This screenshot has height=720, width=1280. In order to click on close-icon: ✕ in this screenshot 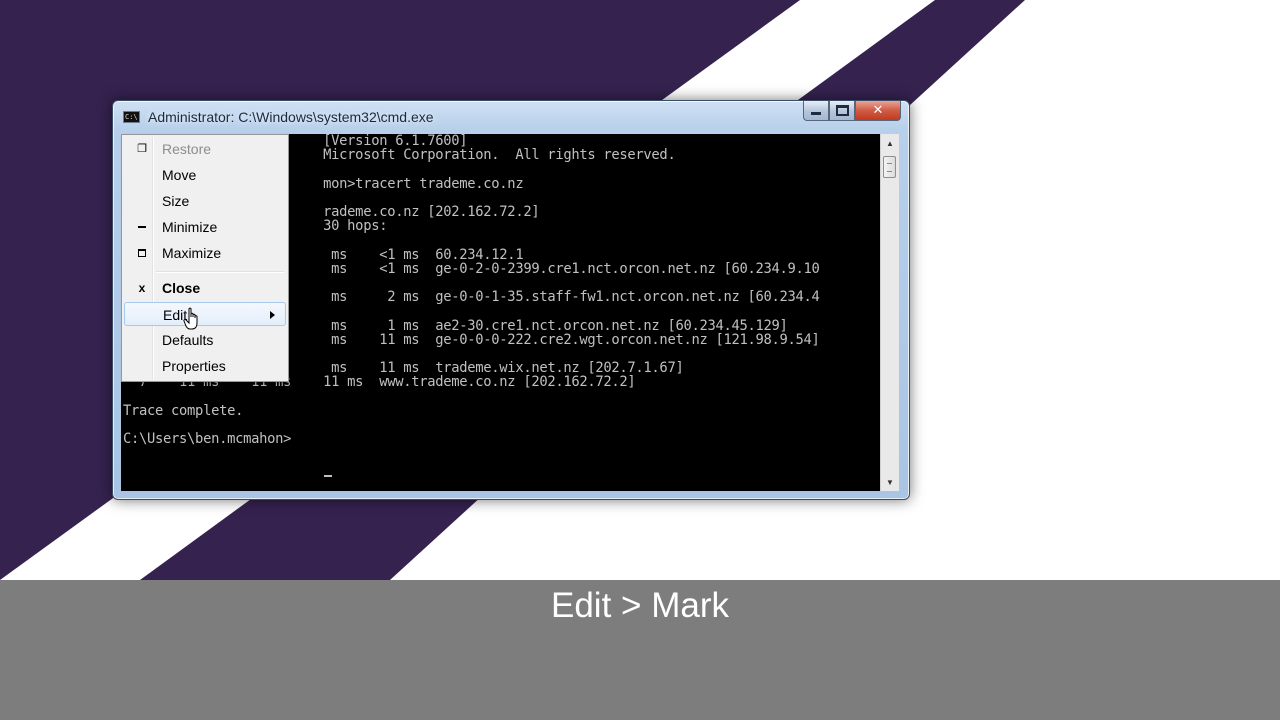, I will do `click(878, 110)`.